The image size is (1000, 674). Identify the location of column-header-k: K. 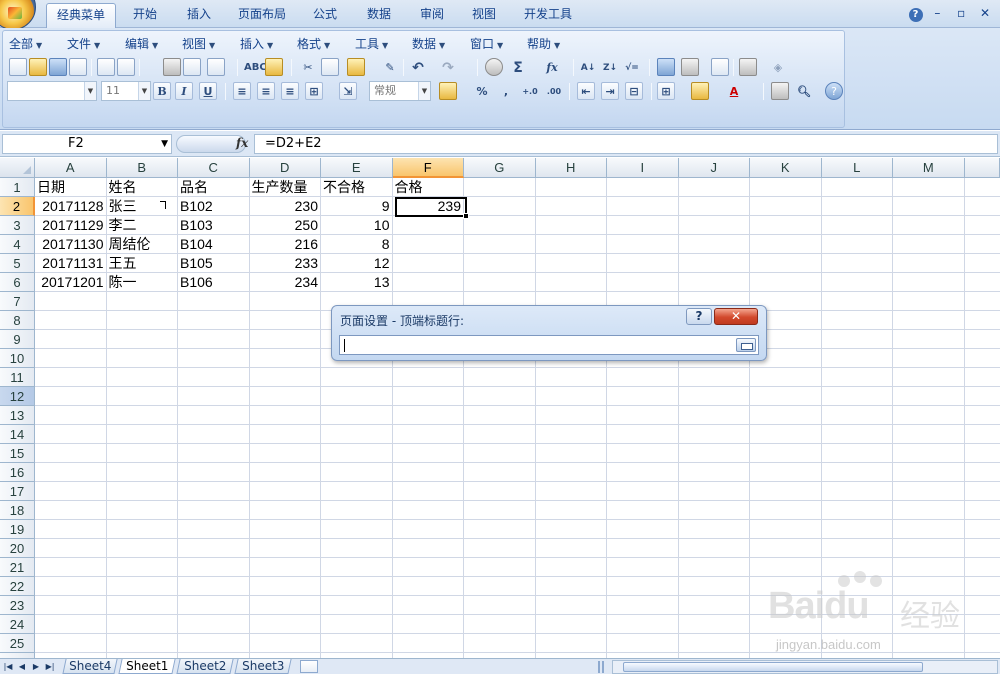
(786, 168).